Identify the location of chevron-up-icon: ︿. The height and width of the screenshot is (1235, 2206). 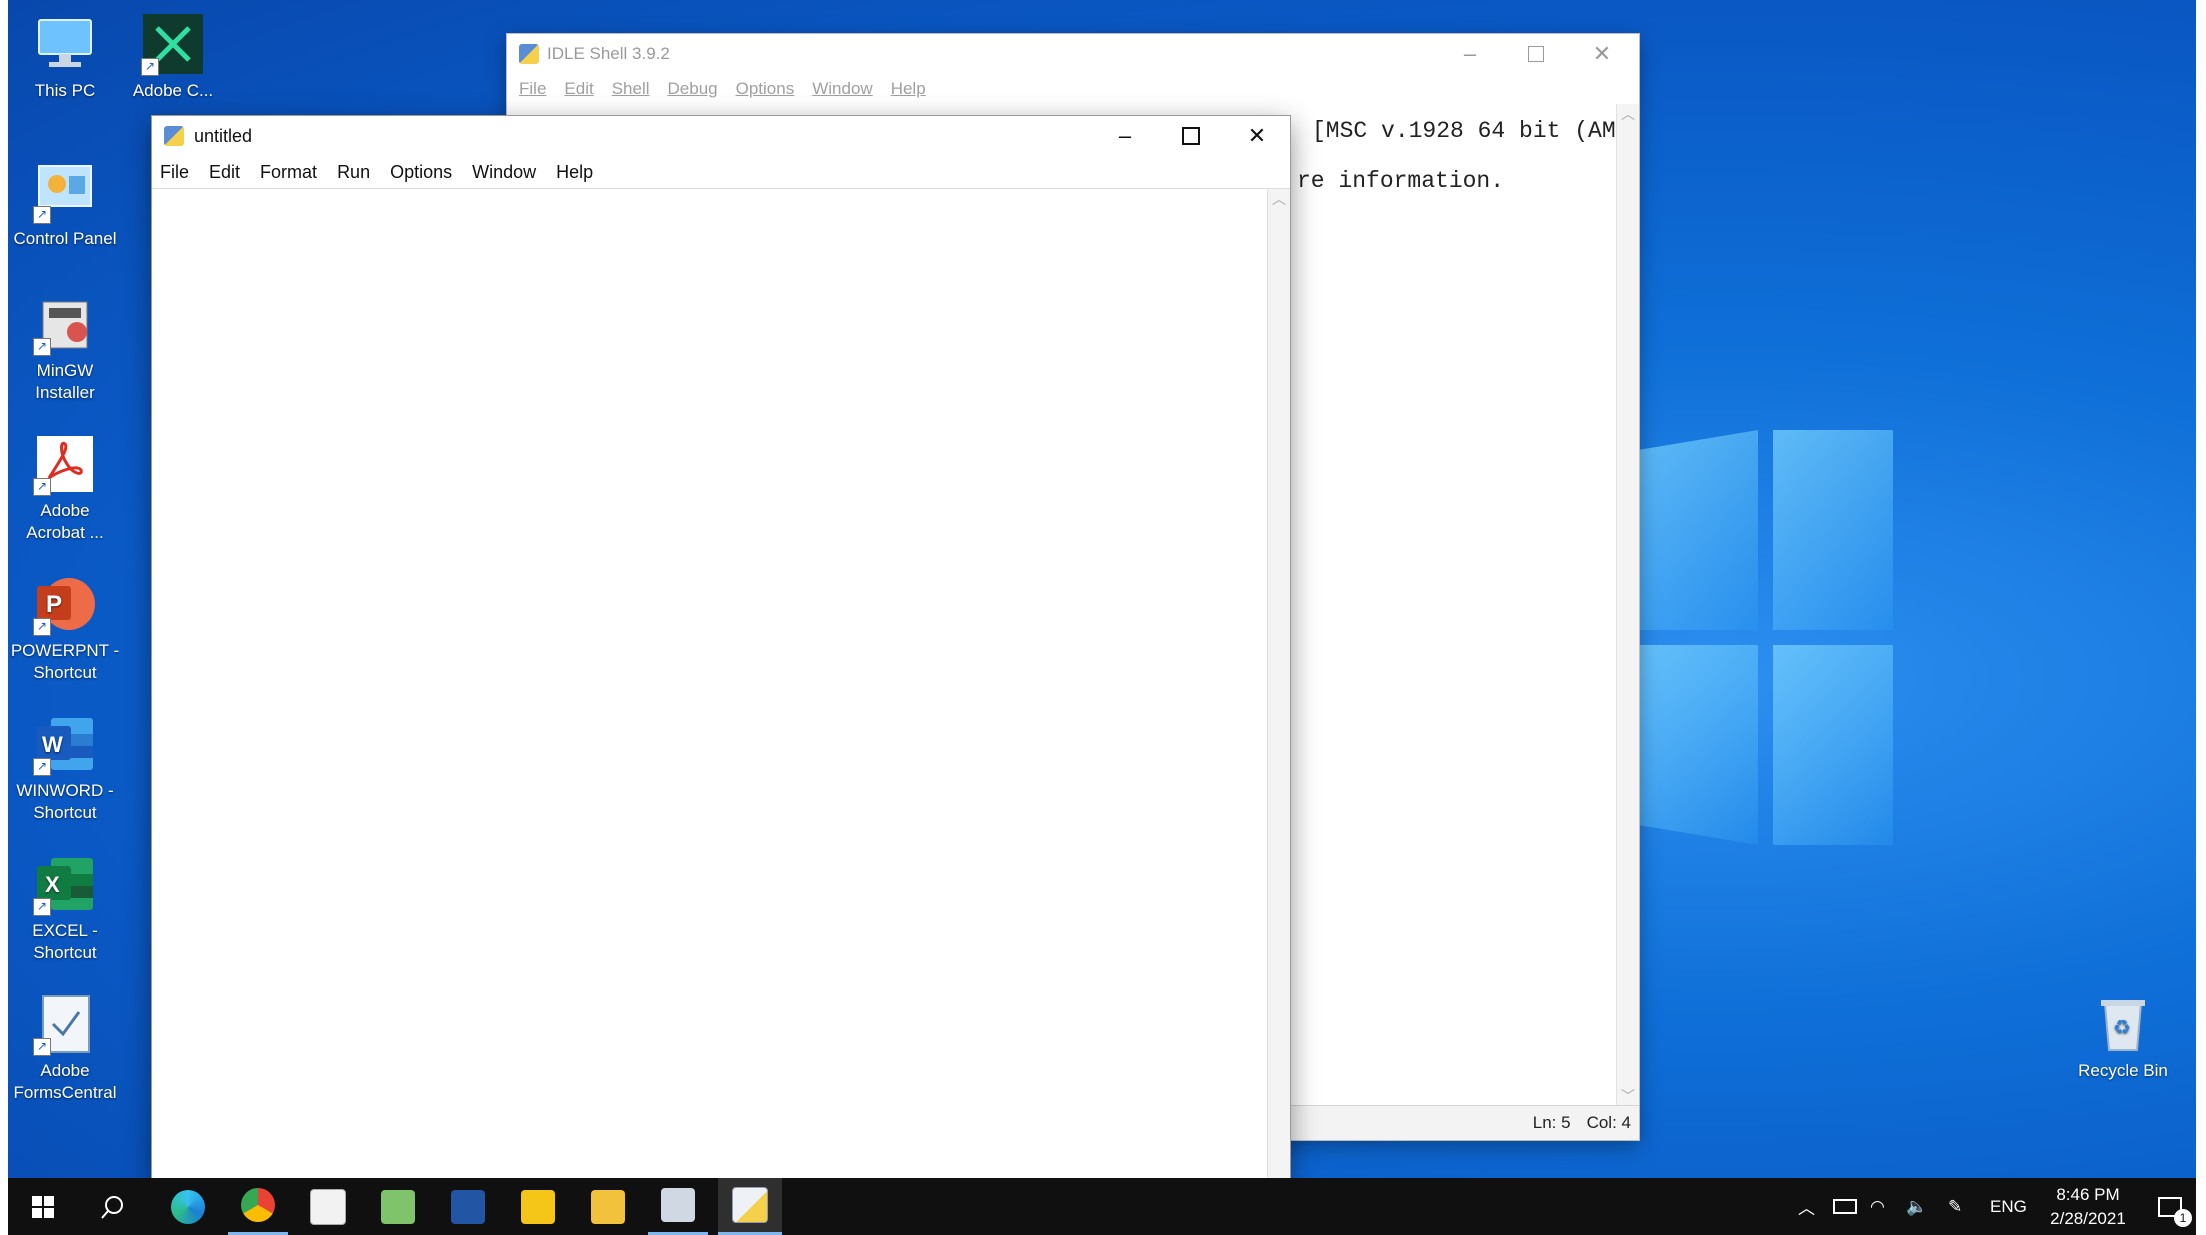
(1806, 1208).